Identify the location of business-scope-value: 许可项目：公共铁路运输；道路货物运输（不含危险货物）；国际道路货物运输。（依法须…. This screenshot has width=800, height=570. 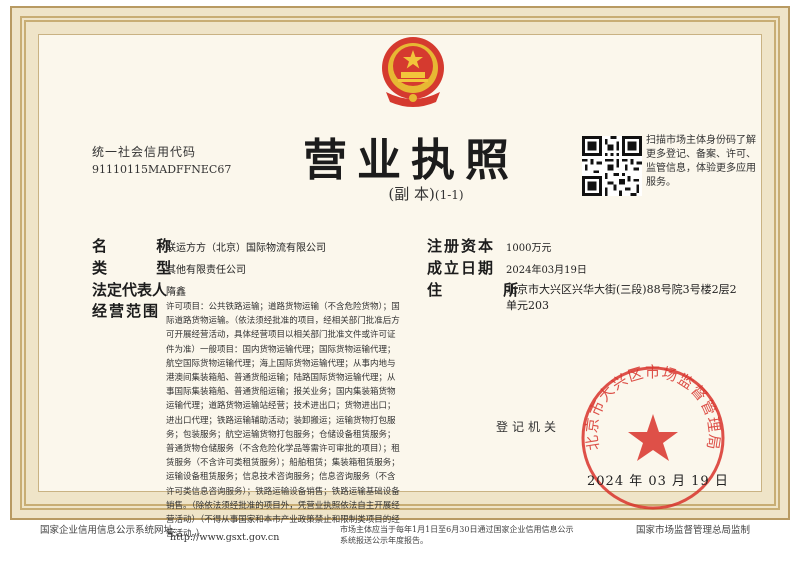
(283, 421).